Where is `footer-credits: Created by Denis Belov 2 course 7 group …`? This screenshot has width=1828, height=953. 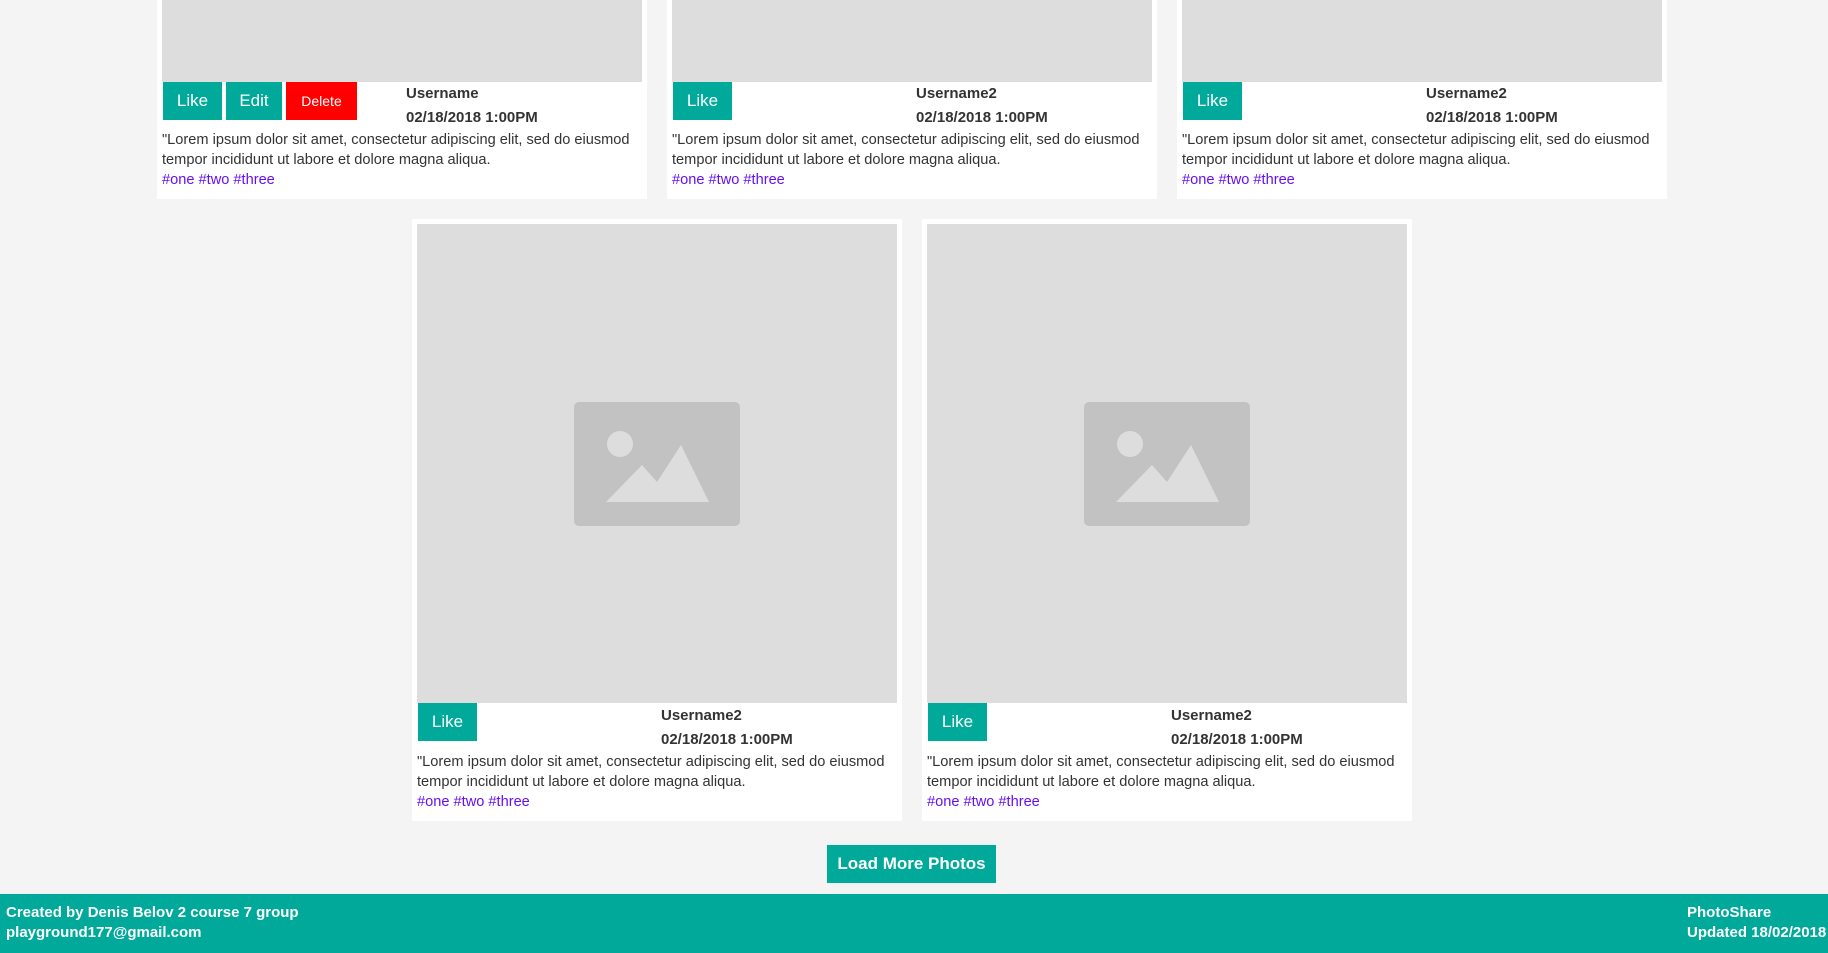 footer-credits: Created by Denis Belov 2 course 7 group … is located at coordinates (152, 923).